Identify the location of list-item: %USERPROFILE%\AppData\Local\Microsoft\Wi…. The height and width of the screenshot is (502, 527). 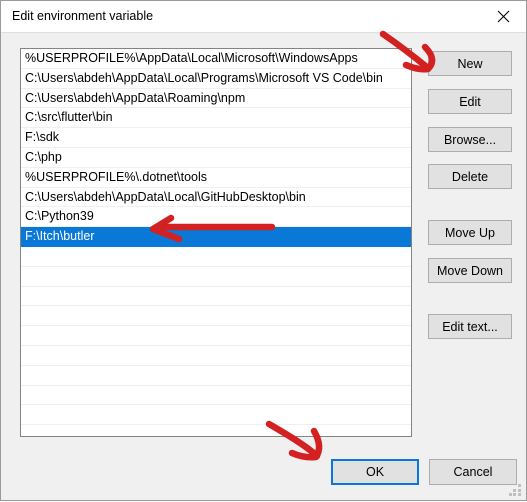
(216, 59).